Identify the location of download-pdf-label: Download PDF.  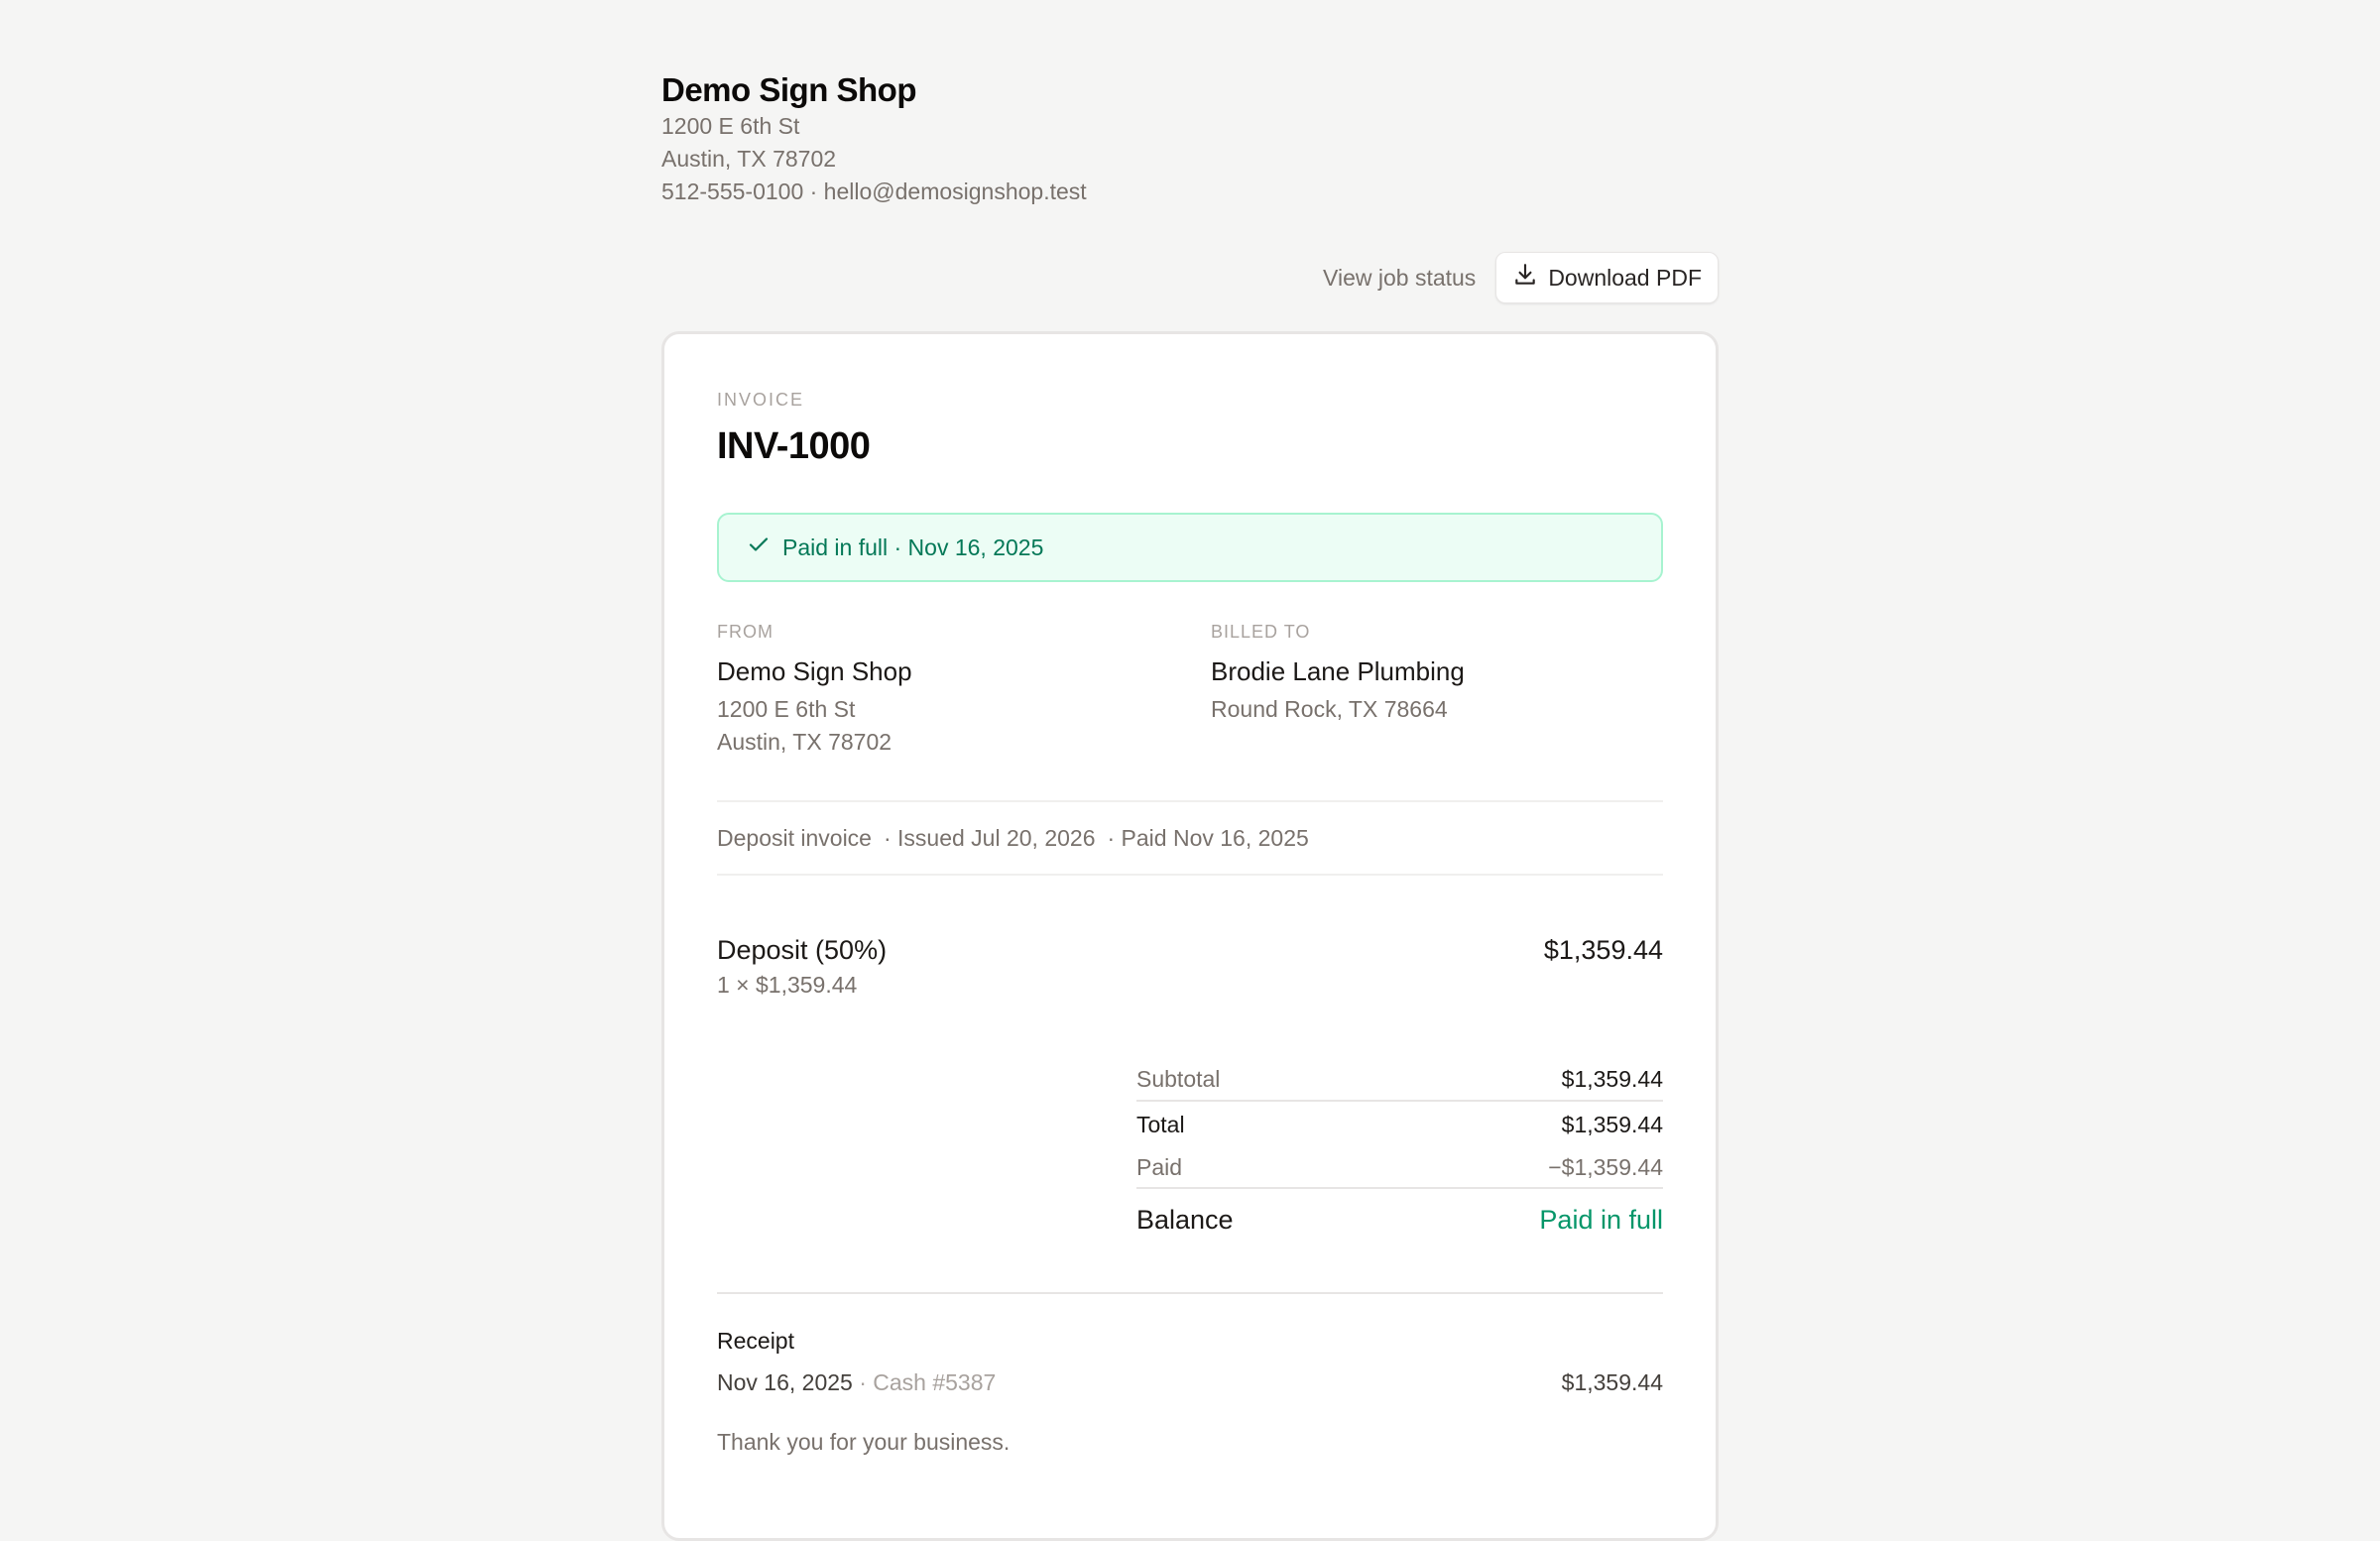
(1625, 277).